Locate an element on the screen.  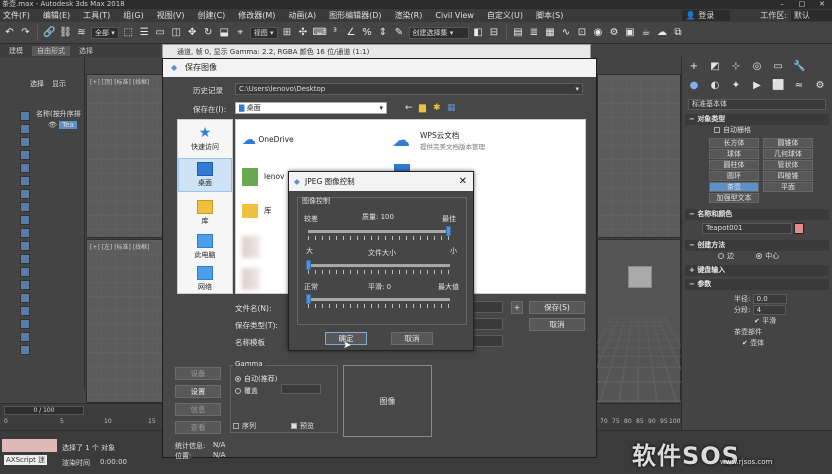
pyramid-button: 四棱锥 is located at coordinates (788, 176).